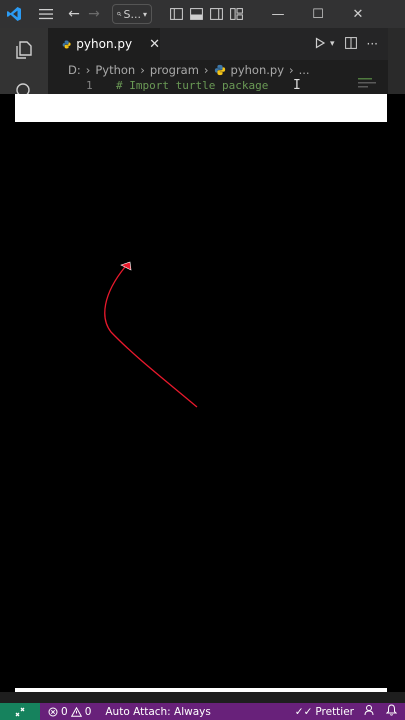 This screenshot has width=405, height=720. I want to click on tab-pyhon-py: pyhon.py ✕, so click(104, 44).